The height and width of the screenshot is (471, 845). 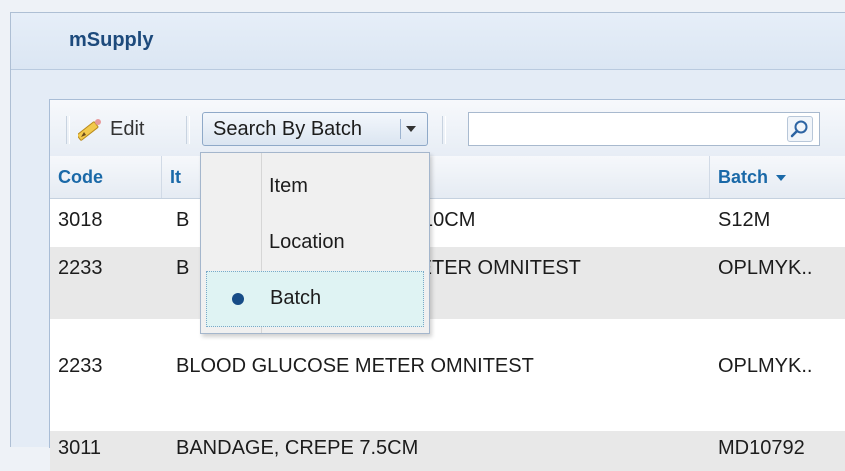 I want to click on table-row: 2233 B METER OMNITEST OPLMYK.., so click(x=447, y=283).